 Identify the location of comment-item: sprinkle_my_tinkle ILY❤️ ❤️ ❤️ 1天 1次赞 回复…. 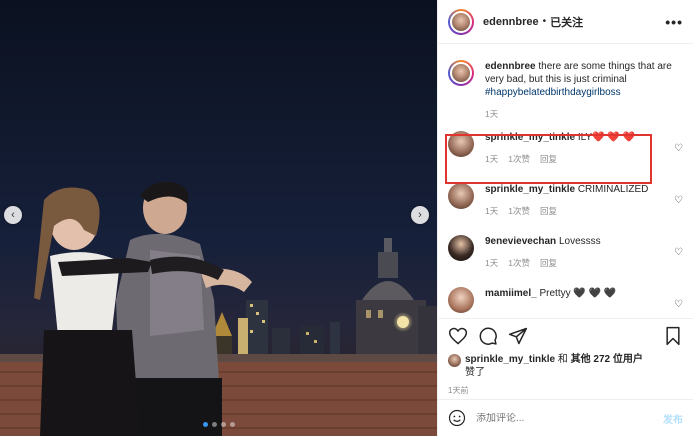
(565, 148).